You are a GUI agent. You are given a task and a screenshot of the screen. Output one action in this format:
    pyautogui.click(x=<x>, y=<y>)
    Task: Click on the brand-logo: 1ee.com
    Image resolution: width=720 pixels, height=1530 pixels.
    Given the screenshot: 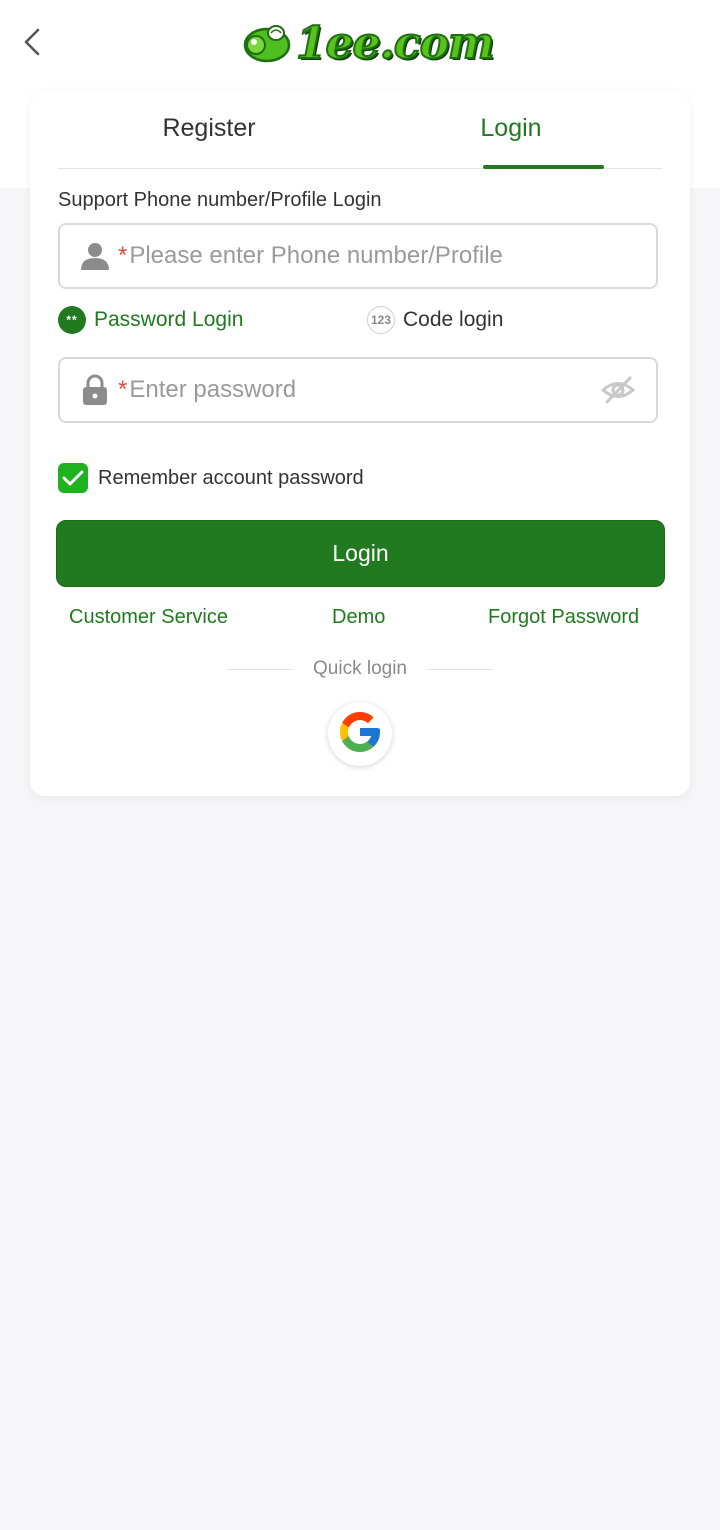 What is the action you would take?
    pyautogui.click(x=368, y=43)
    